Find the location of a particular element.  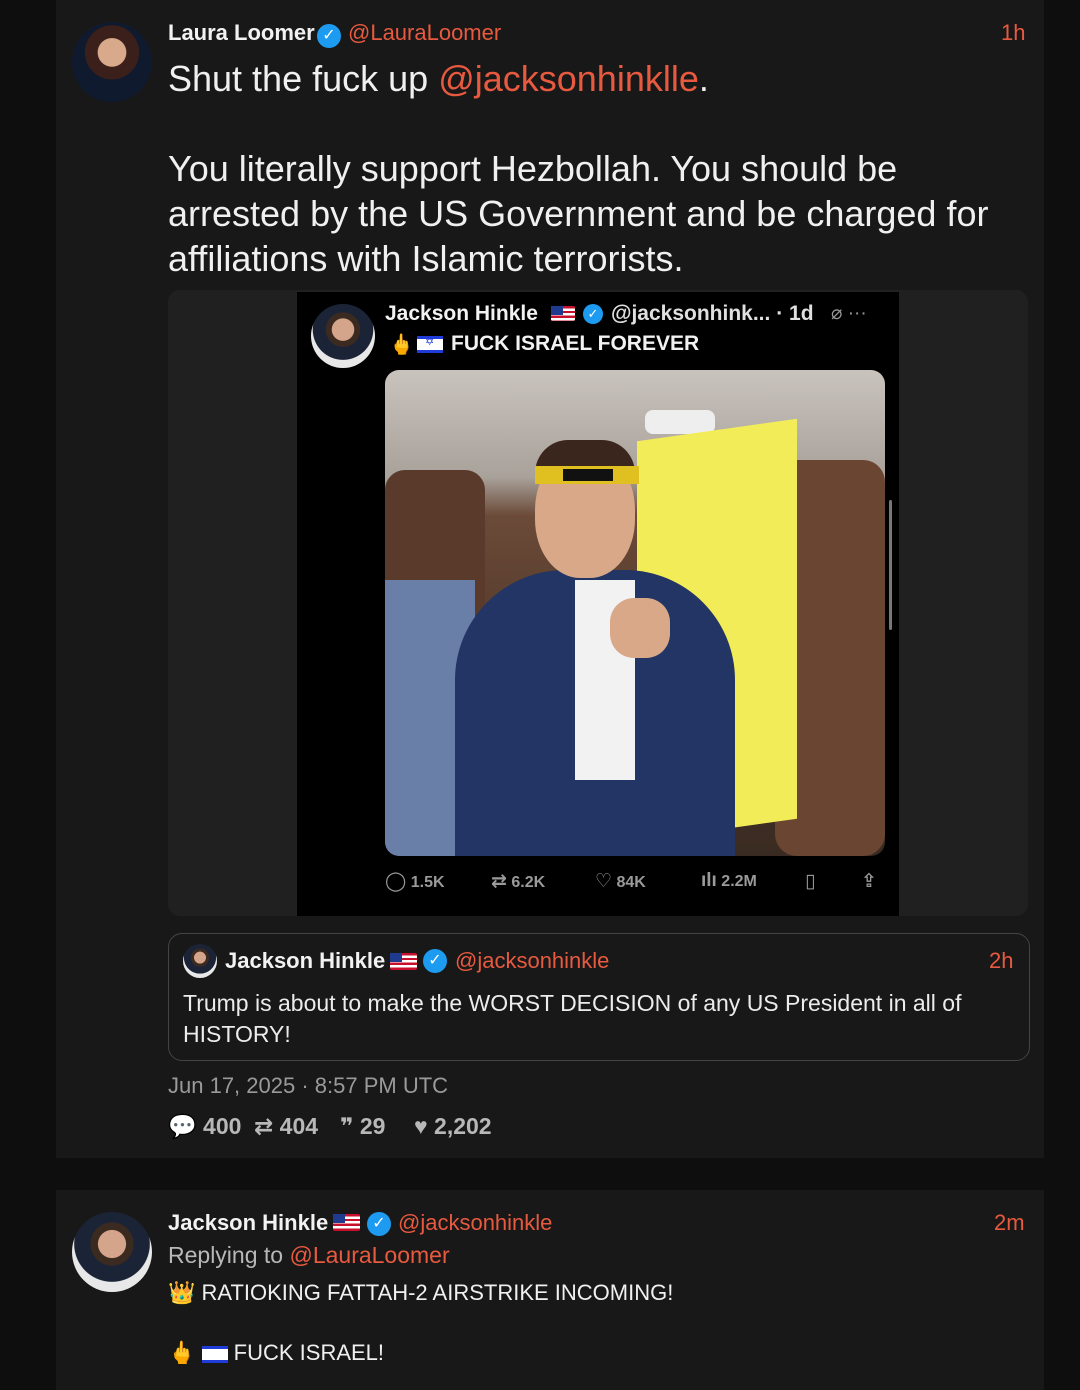

embedded-views-stat: ılı 2.2M is located at coordinates (729, 880).